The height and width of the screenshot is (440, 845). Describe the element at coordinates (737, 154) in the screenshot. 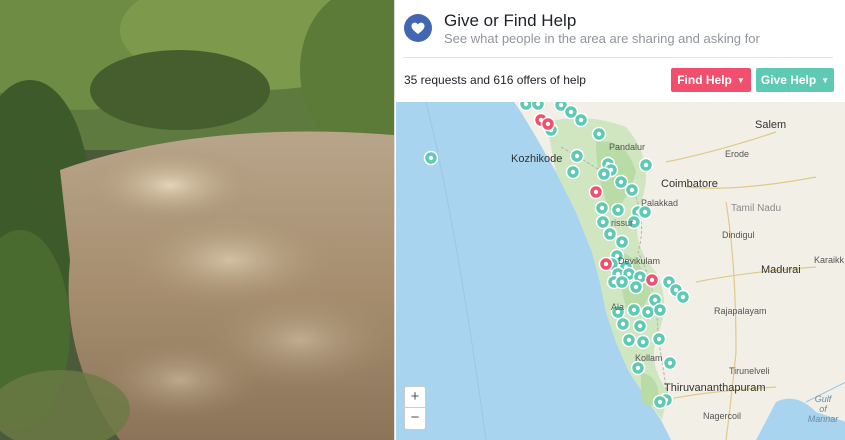

I see `map-label-erode: Erode` at that location.